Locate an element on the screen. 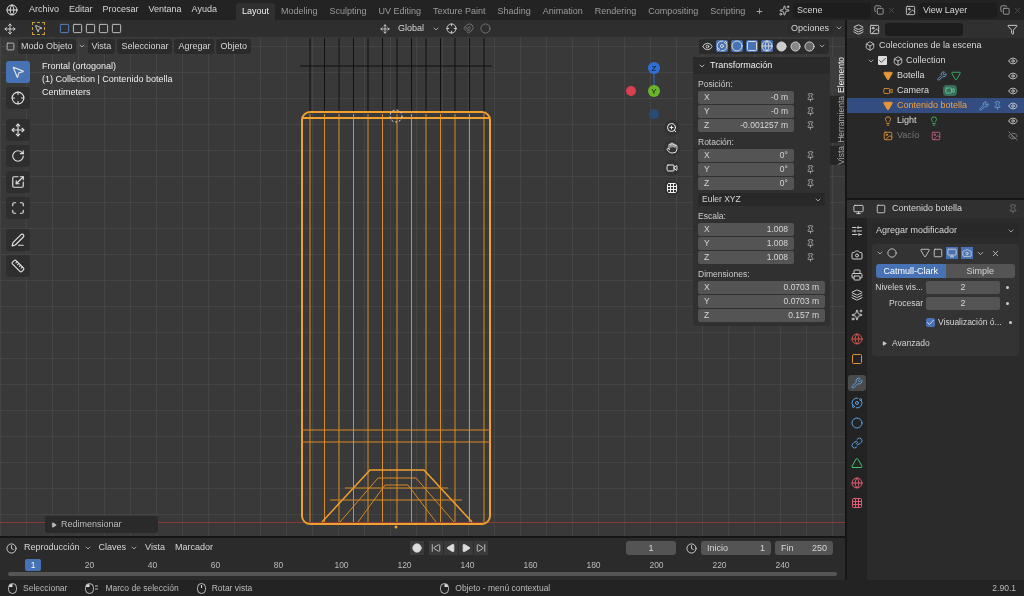 This screenshot has width=1024, height=596. menu-item: Seleccionar is located at coordinates (145, 46).